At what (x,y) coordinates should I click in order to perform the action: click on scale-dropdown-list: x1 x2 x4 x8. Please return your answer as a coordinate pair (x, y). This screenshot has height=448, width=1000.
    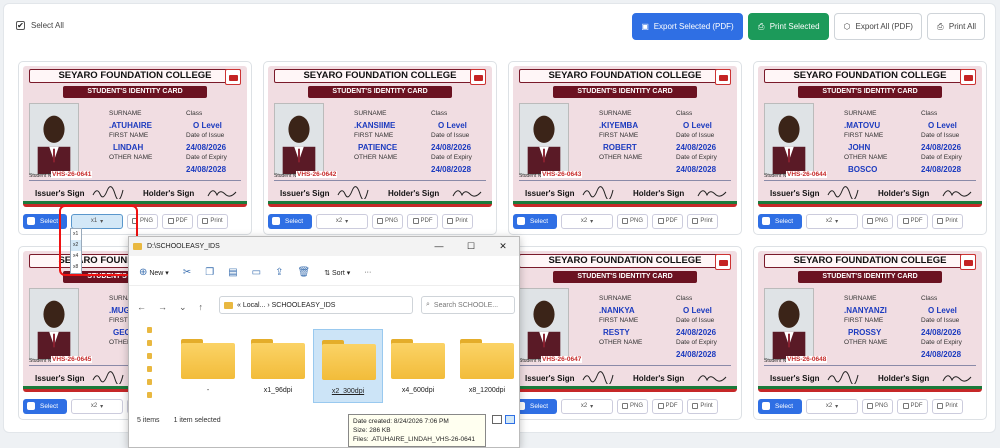
    Looking at the image, I should click on (76, 251).